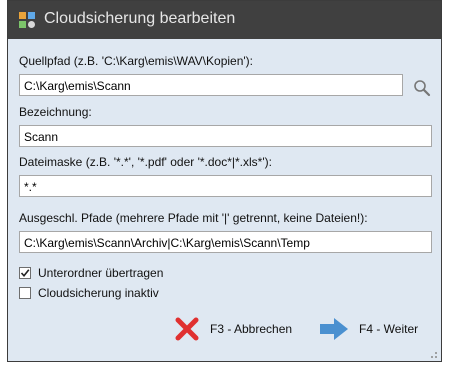 This screenshot has width=450, height=370. Describe the element at coordinates (251, 329) in the screenshot. I see `cancel-button-label: F3 - Abbrechen` at that location.